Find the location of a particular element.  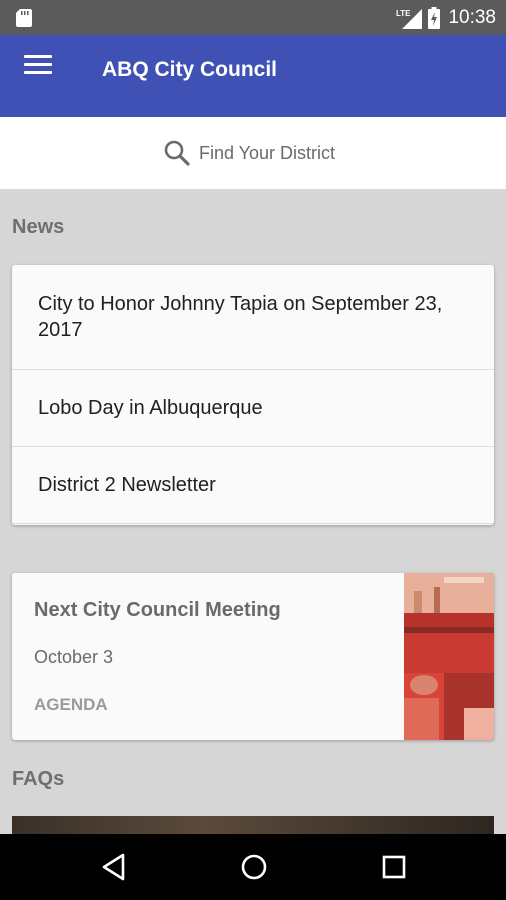

navigation-bar is located at coordinates (253, 867).